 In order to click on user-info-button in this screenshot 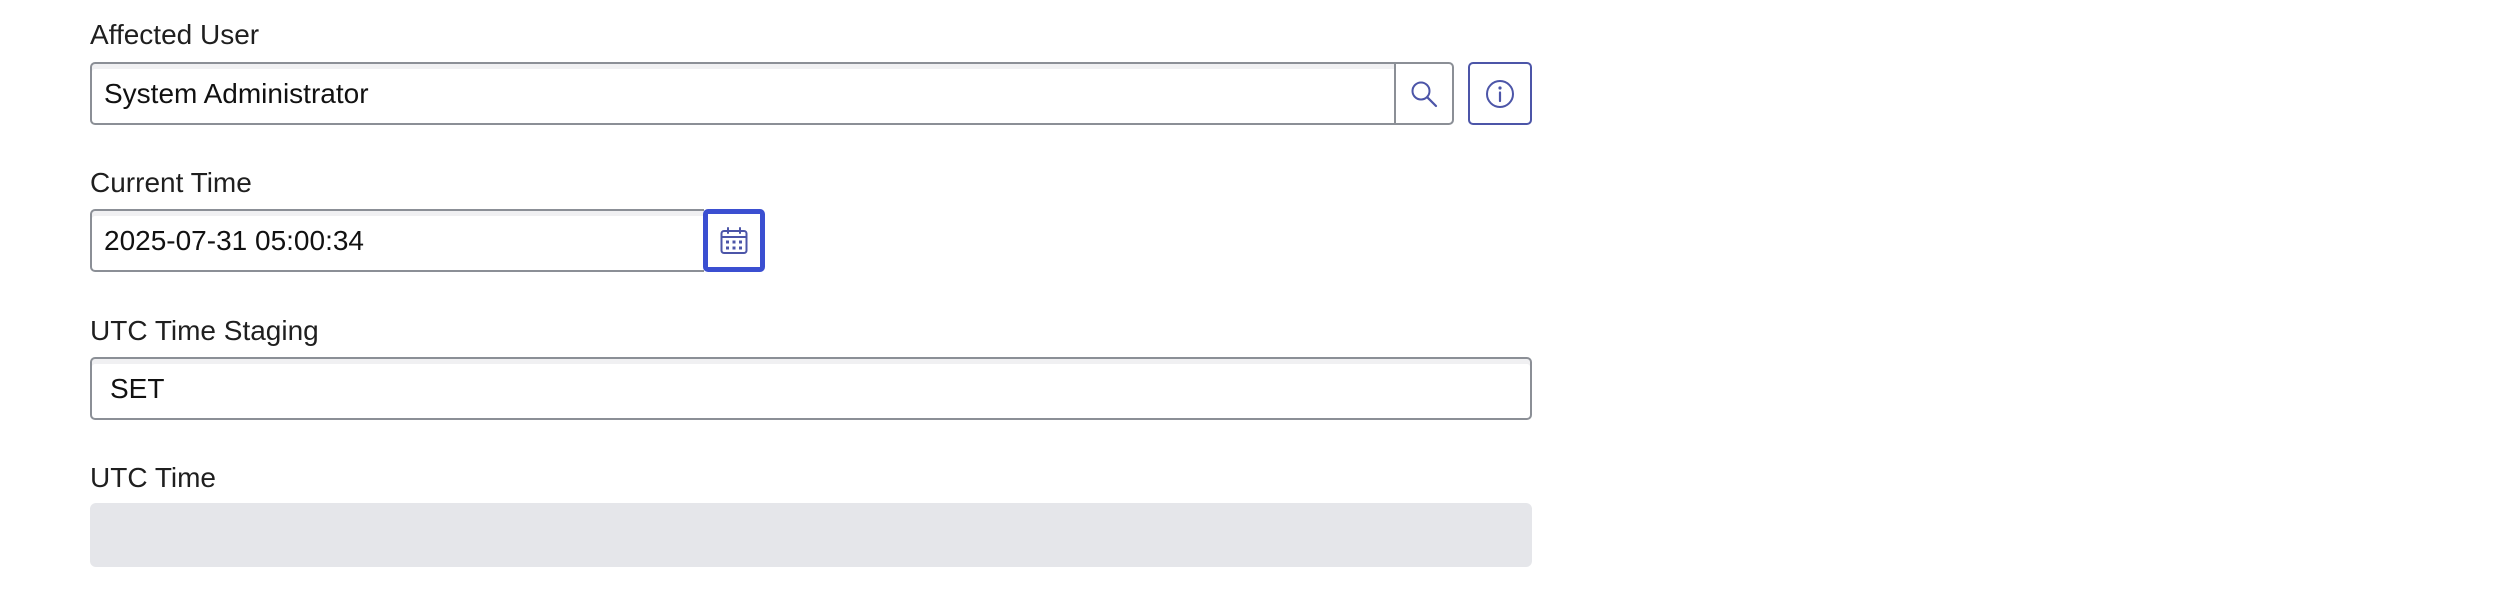, I will do `click(1500, 93)`.